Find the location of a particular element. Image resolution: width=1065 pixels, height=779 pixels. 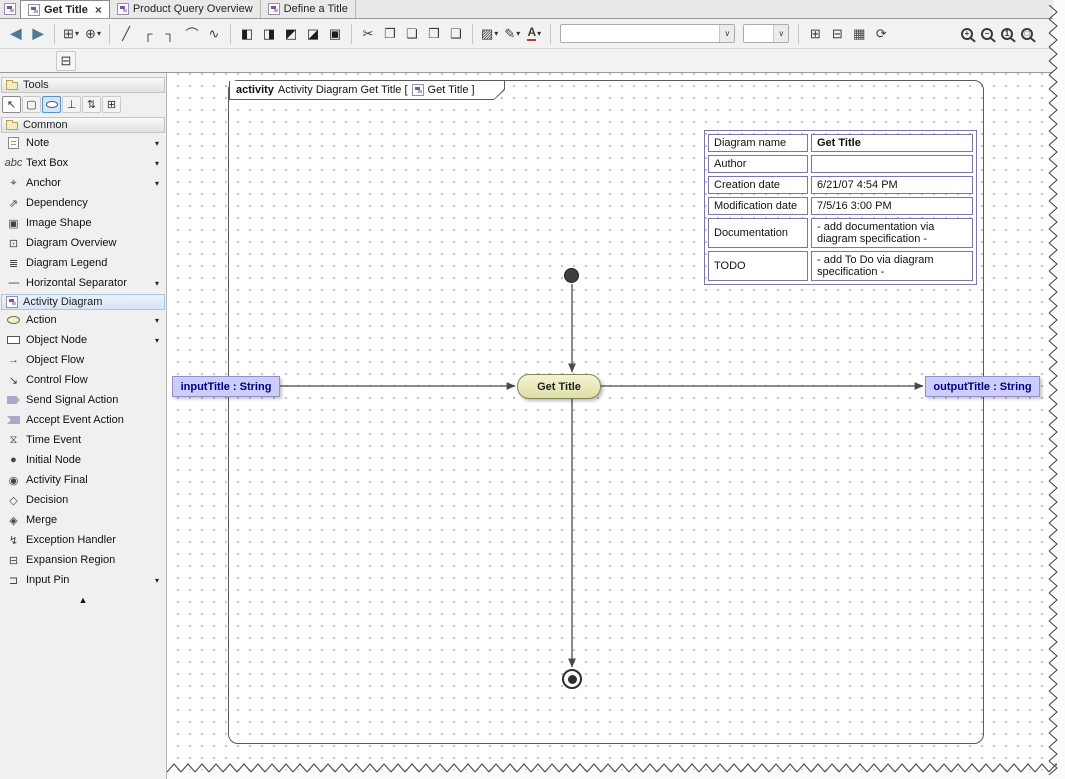

zoom-out-icon: − is located at coordinates (987, 33).